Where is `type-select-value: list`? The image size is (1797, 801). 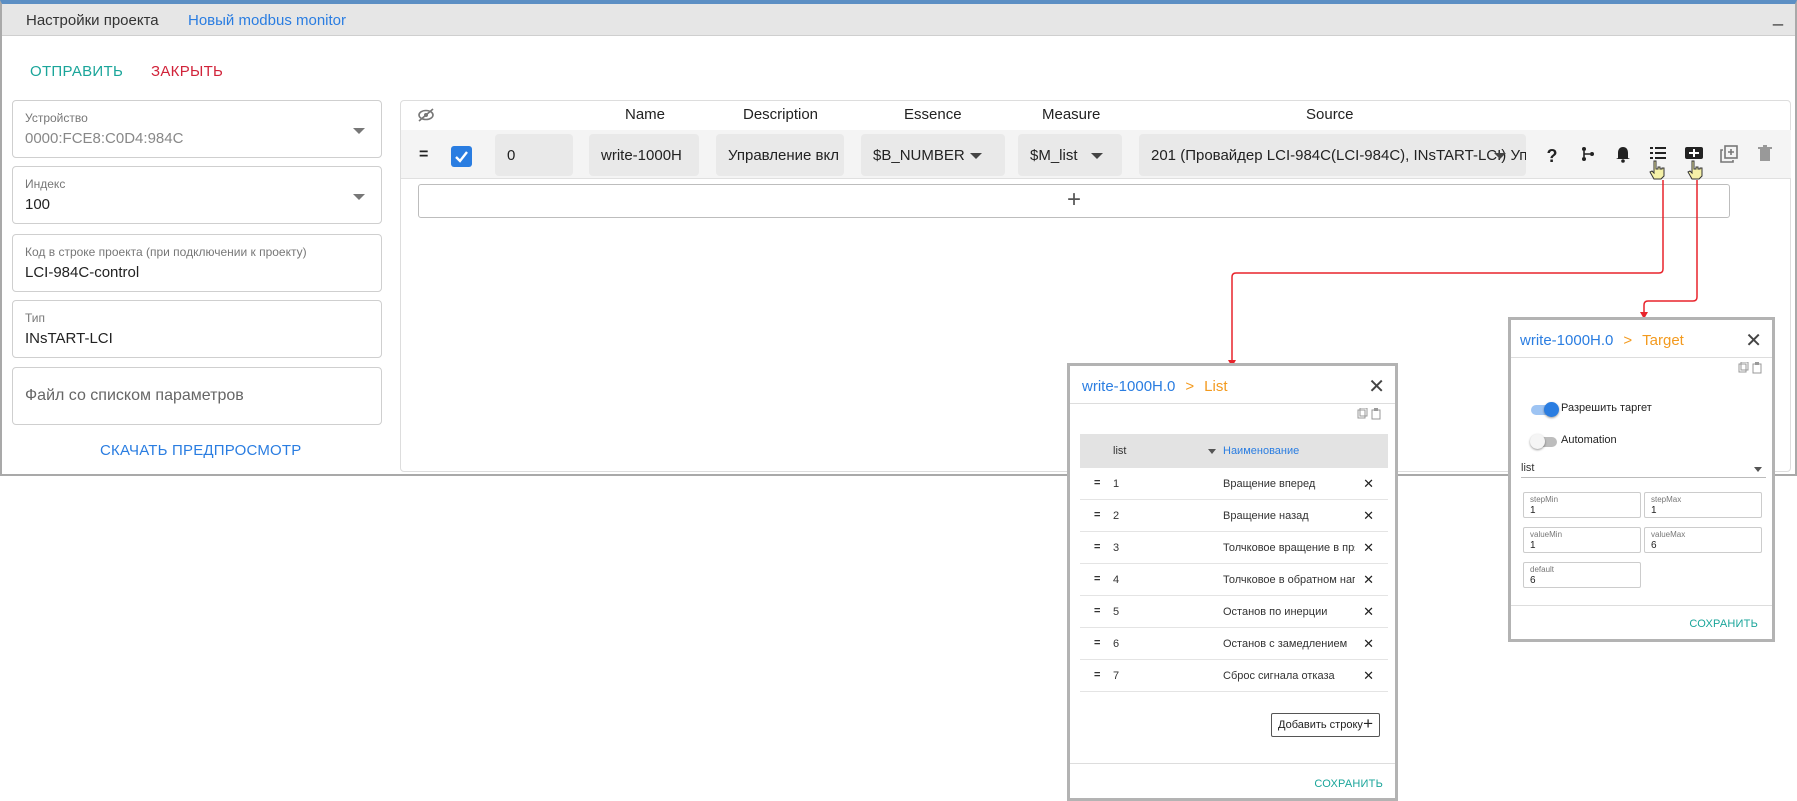 type-select-value: list is located at coordinates (1528, 468).